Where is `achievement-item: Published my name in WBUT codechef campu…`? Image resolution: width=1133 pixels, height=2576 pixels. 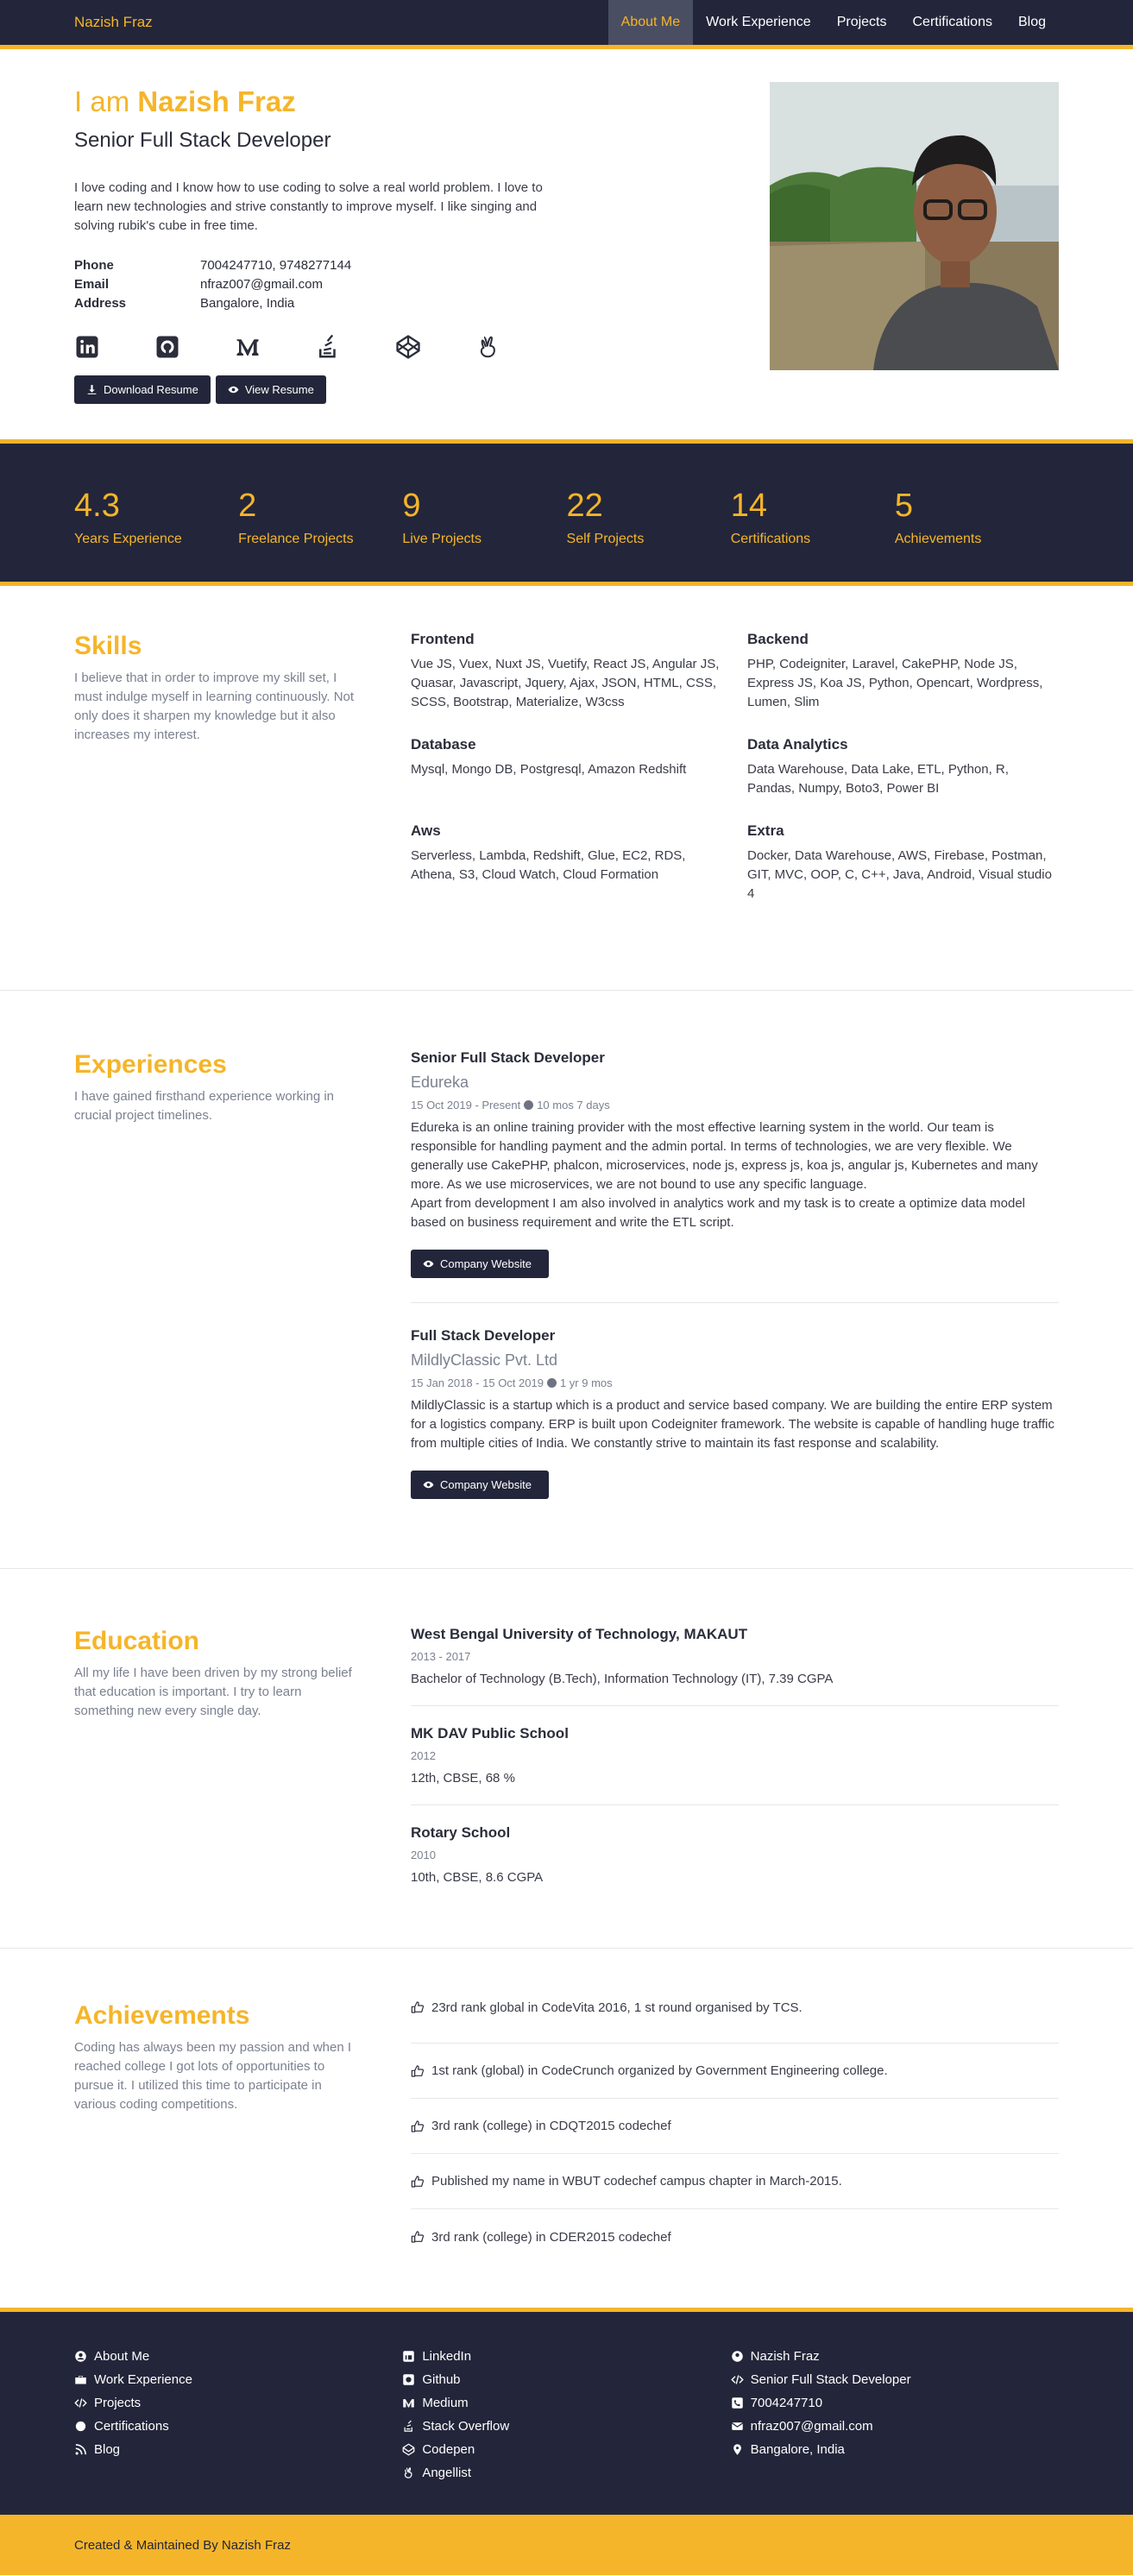 achievement-item: Published my name in WBUT codechef campu… is located at coordinates (735, 2181).